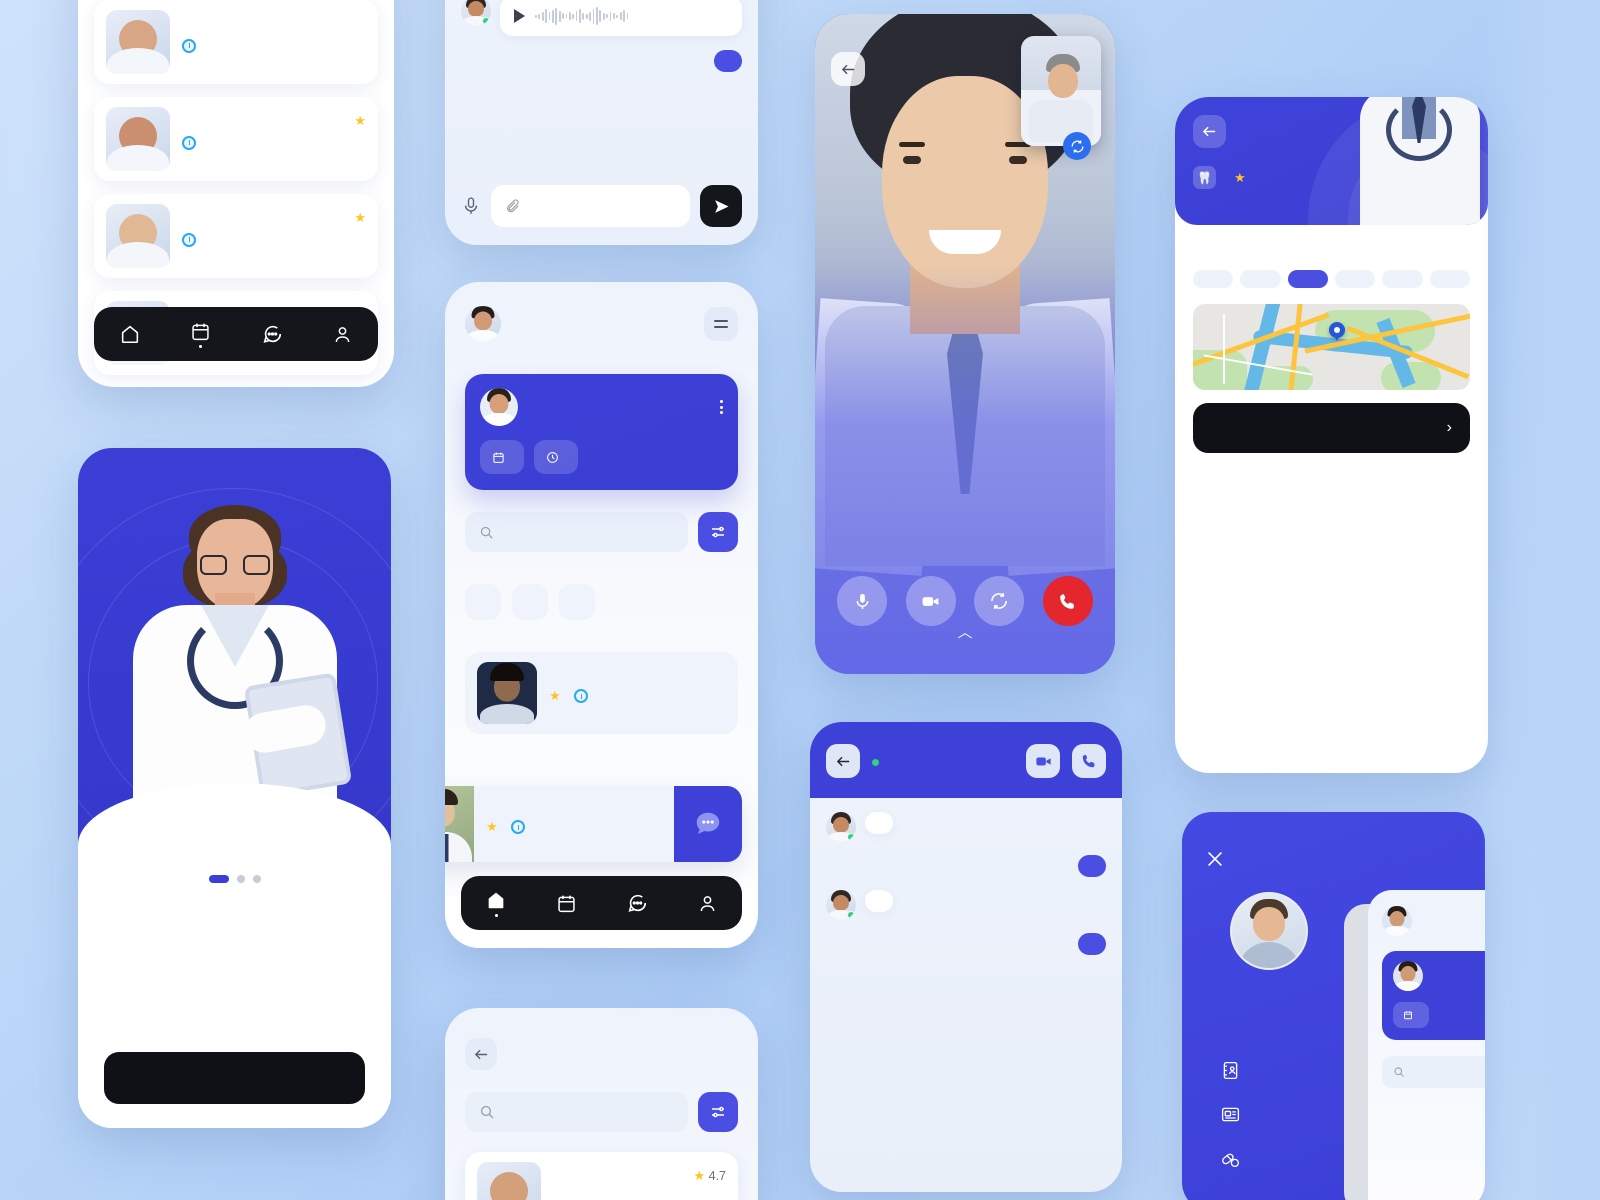 The width and height of the screenshot is (1600, 1200). I want to click on category-chip-dentist, so click(483, 602).